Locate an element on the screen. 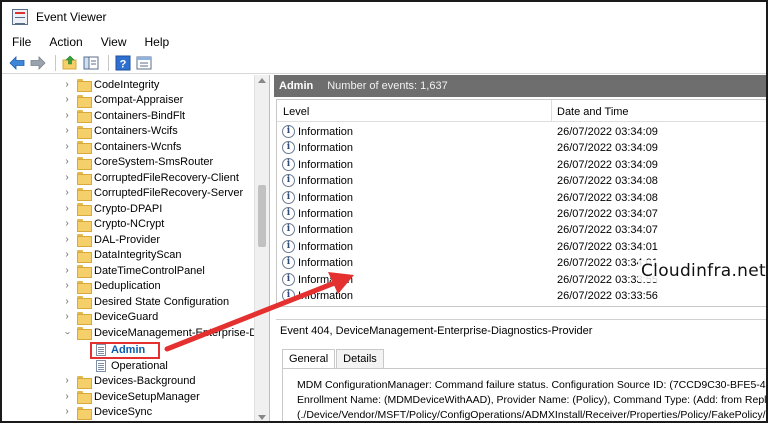 This screenshot has height=423, width=768. tree-item: › Crypto-DPAPI is located at coordinates (128, 209).